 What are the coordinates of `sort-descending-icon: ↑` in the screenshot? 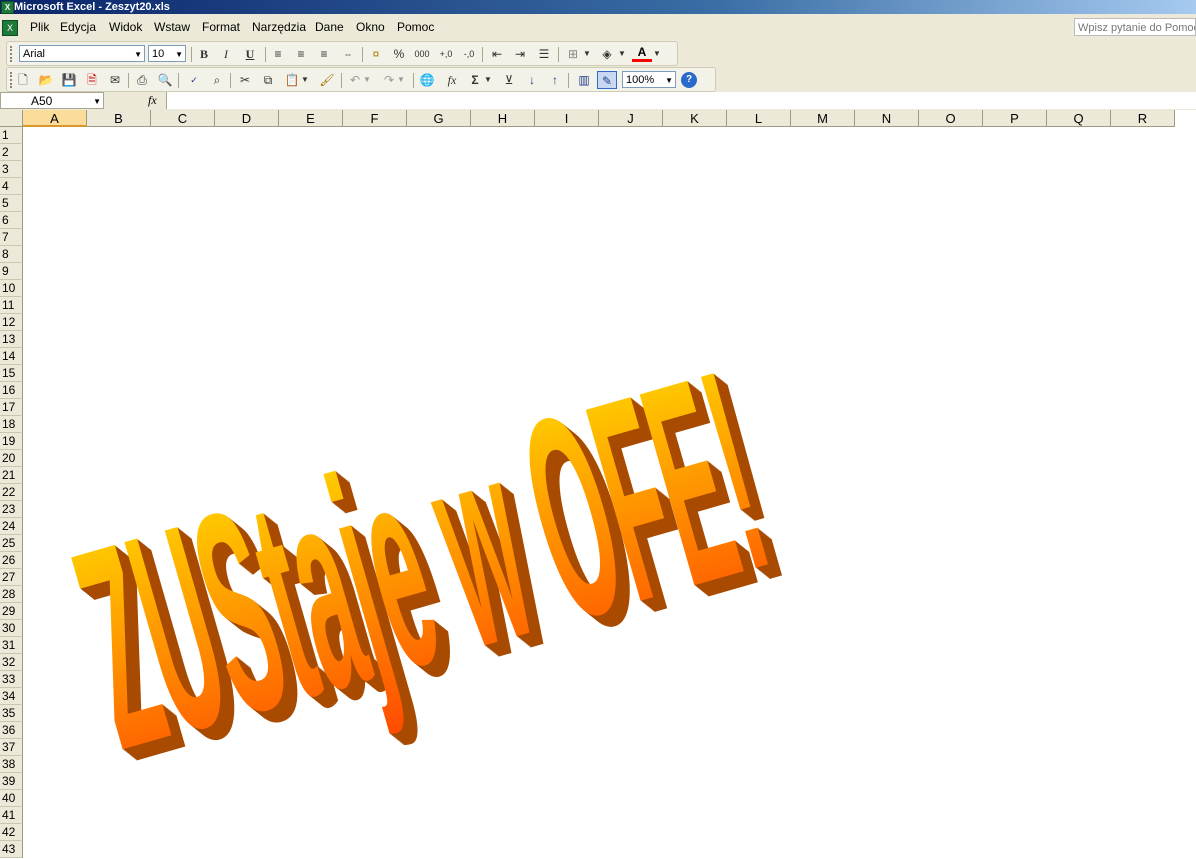 It's located at (555, 80).